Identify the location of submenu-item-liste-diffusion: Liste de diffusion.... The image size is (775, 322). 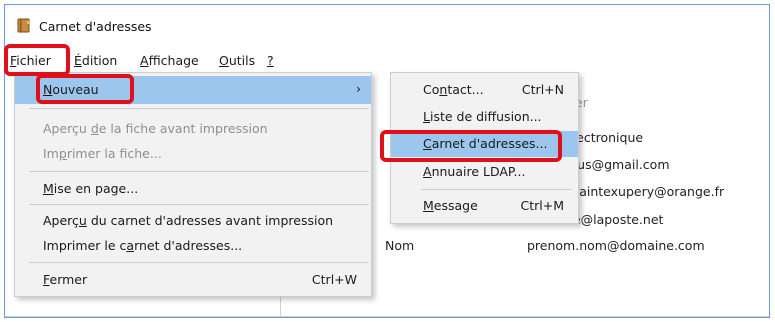
(484, 117).